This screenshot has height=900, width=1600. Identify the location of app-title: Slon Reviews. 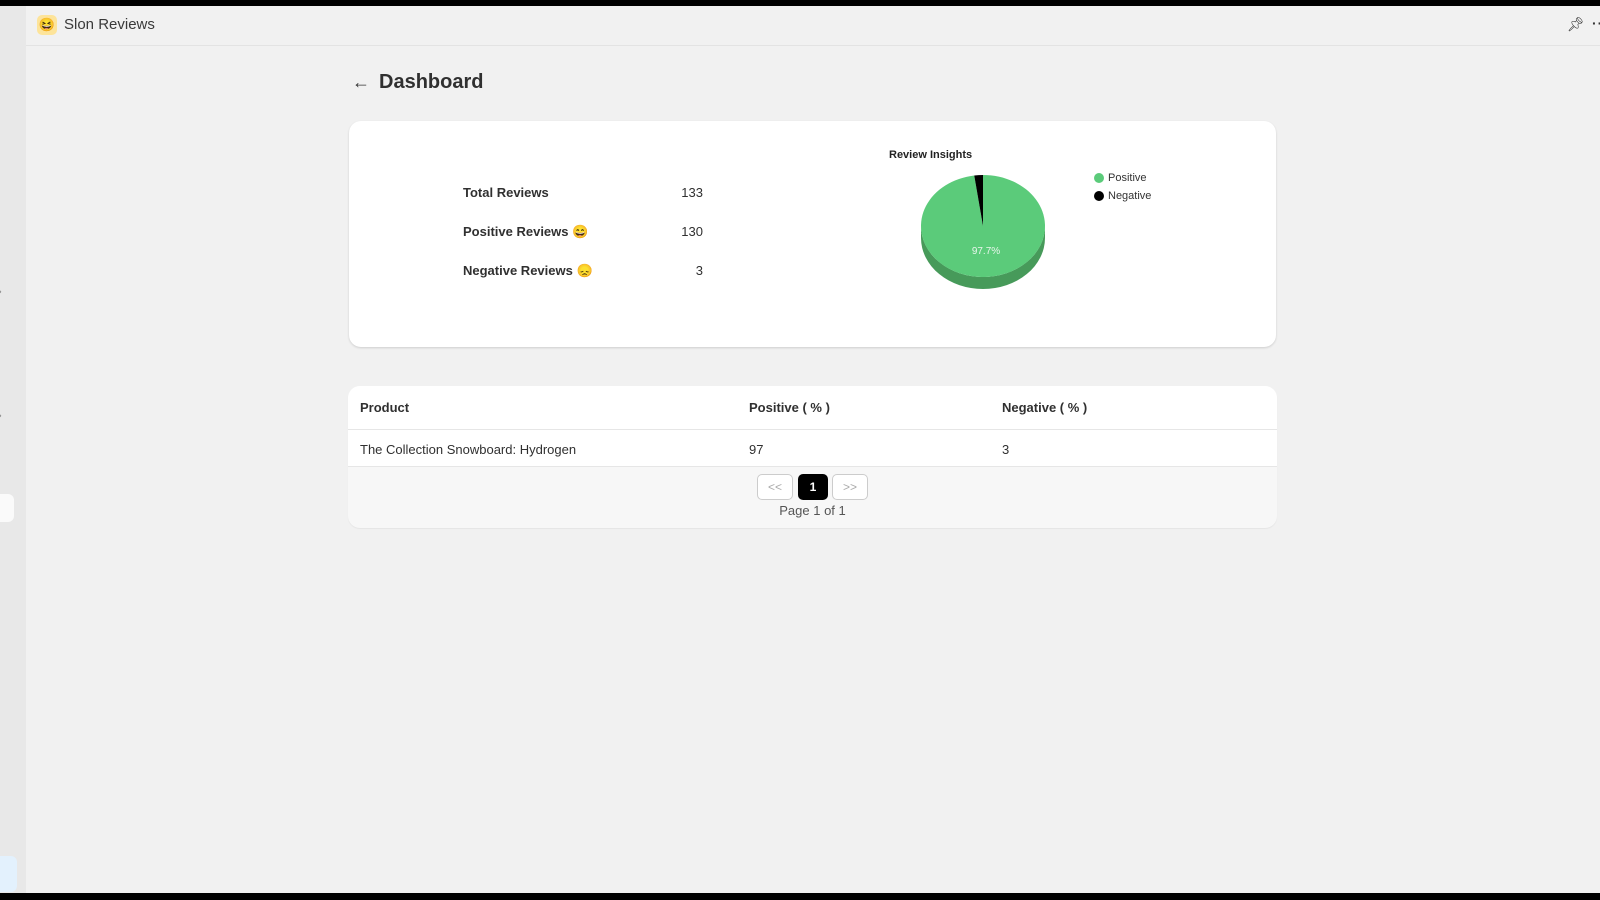
(109, 24).